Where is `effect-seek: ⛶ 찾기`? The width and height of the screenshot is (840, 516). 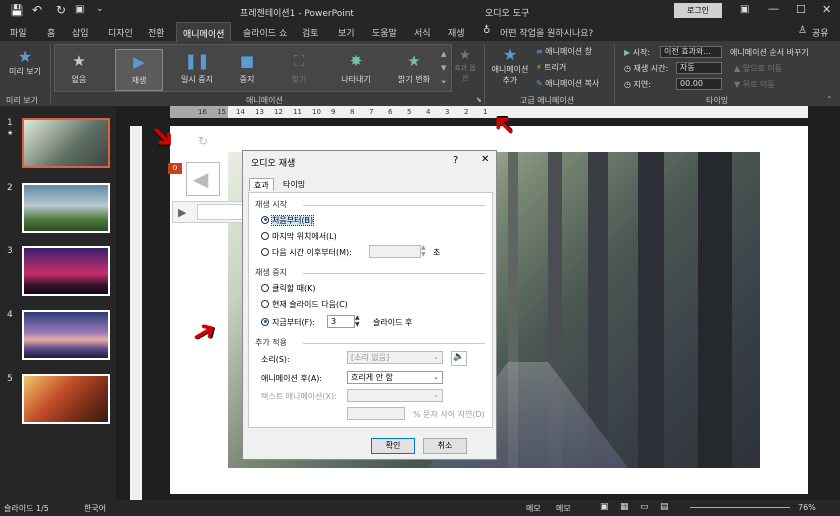 effect-seek: ⛶ 찾기 is located at coordinates (299, 70).